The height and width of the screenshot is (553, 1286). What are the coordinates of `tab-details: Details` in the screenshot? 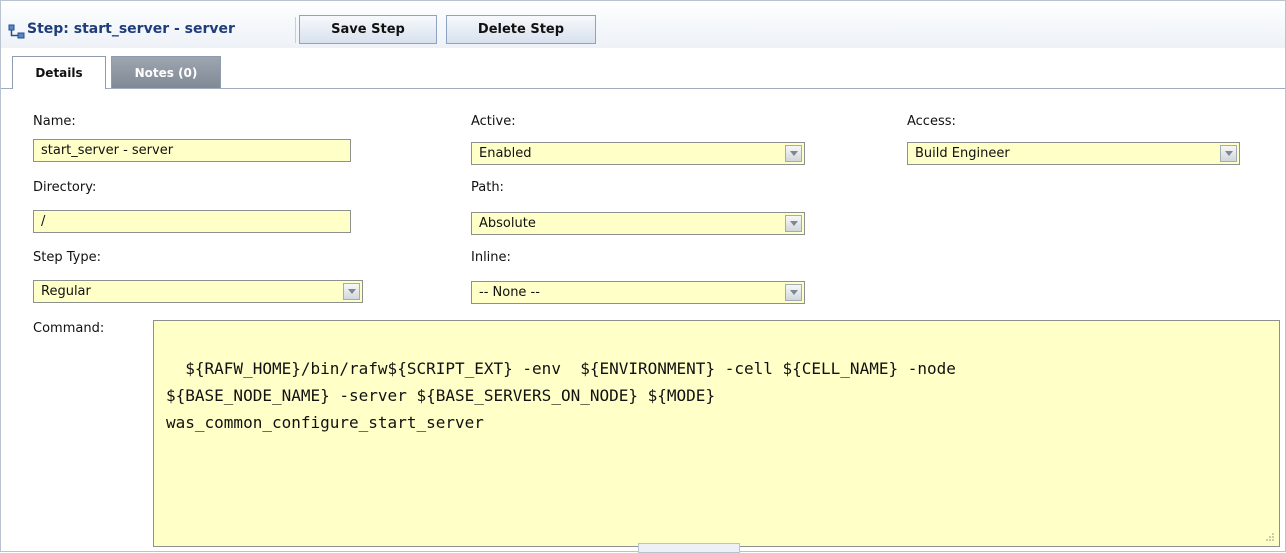 It's located at (59, 72).